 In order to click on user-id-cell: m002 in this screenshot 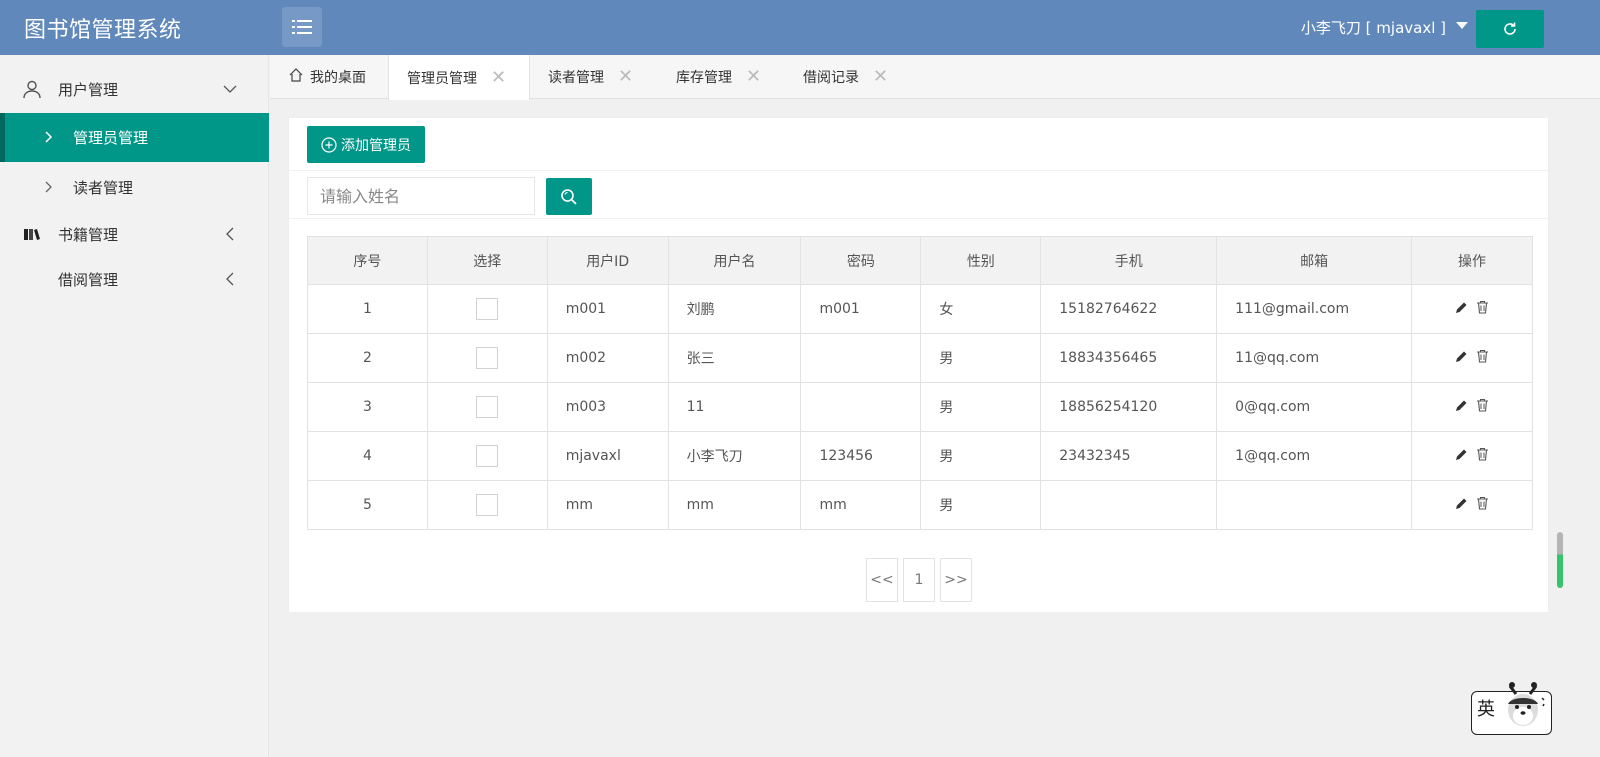, I will do `click(607, 358)`.